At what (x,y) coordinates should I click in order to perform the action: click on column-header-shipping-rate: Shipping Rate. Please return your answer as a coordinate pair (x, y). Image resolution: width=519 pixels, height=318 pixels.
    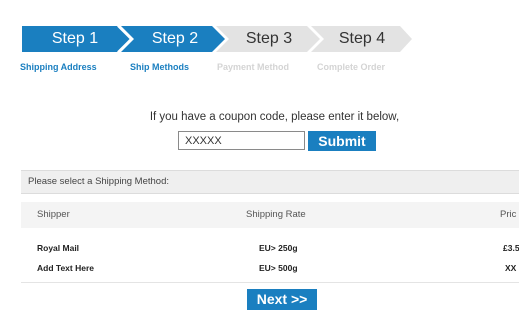
    Looking at the image, I should click on (276, 214).